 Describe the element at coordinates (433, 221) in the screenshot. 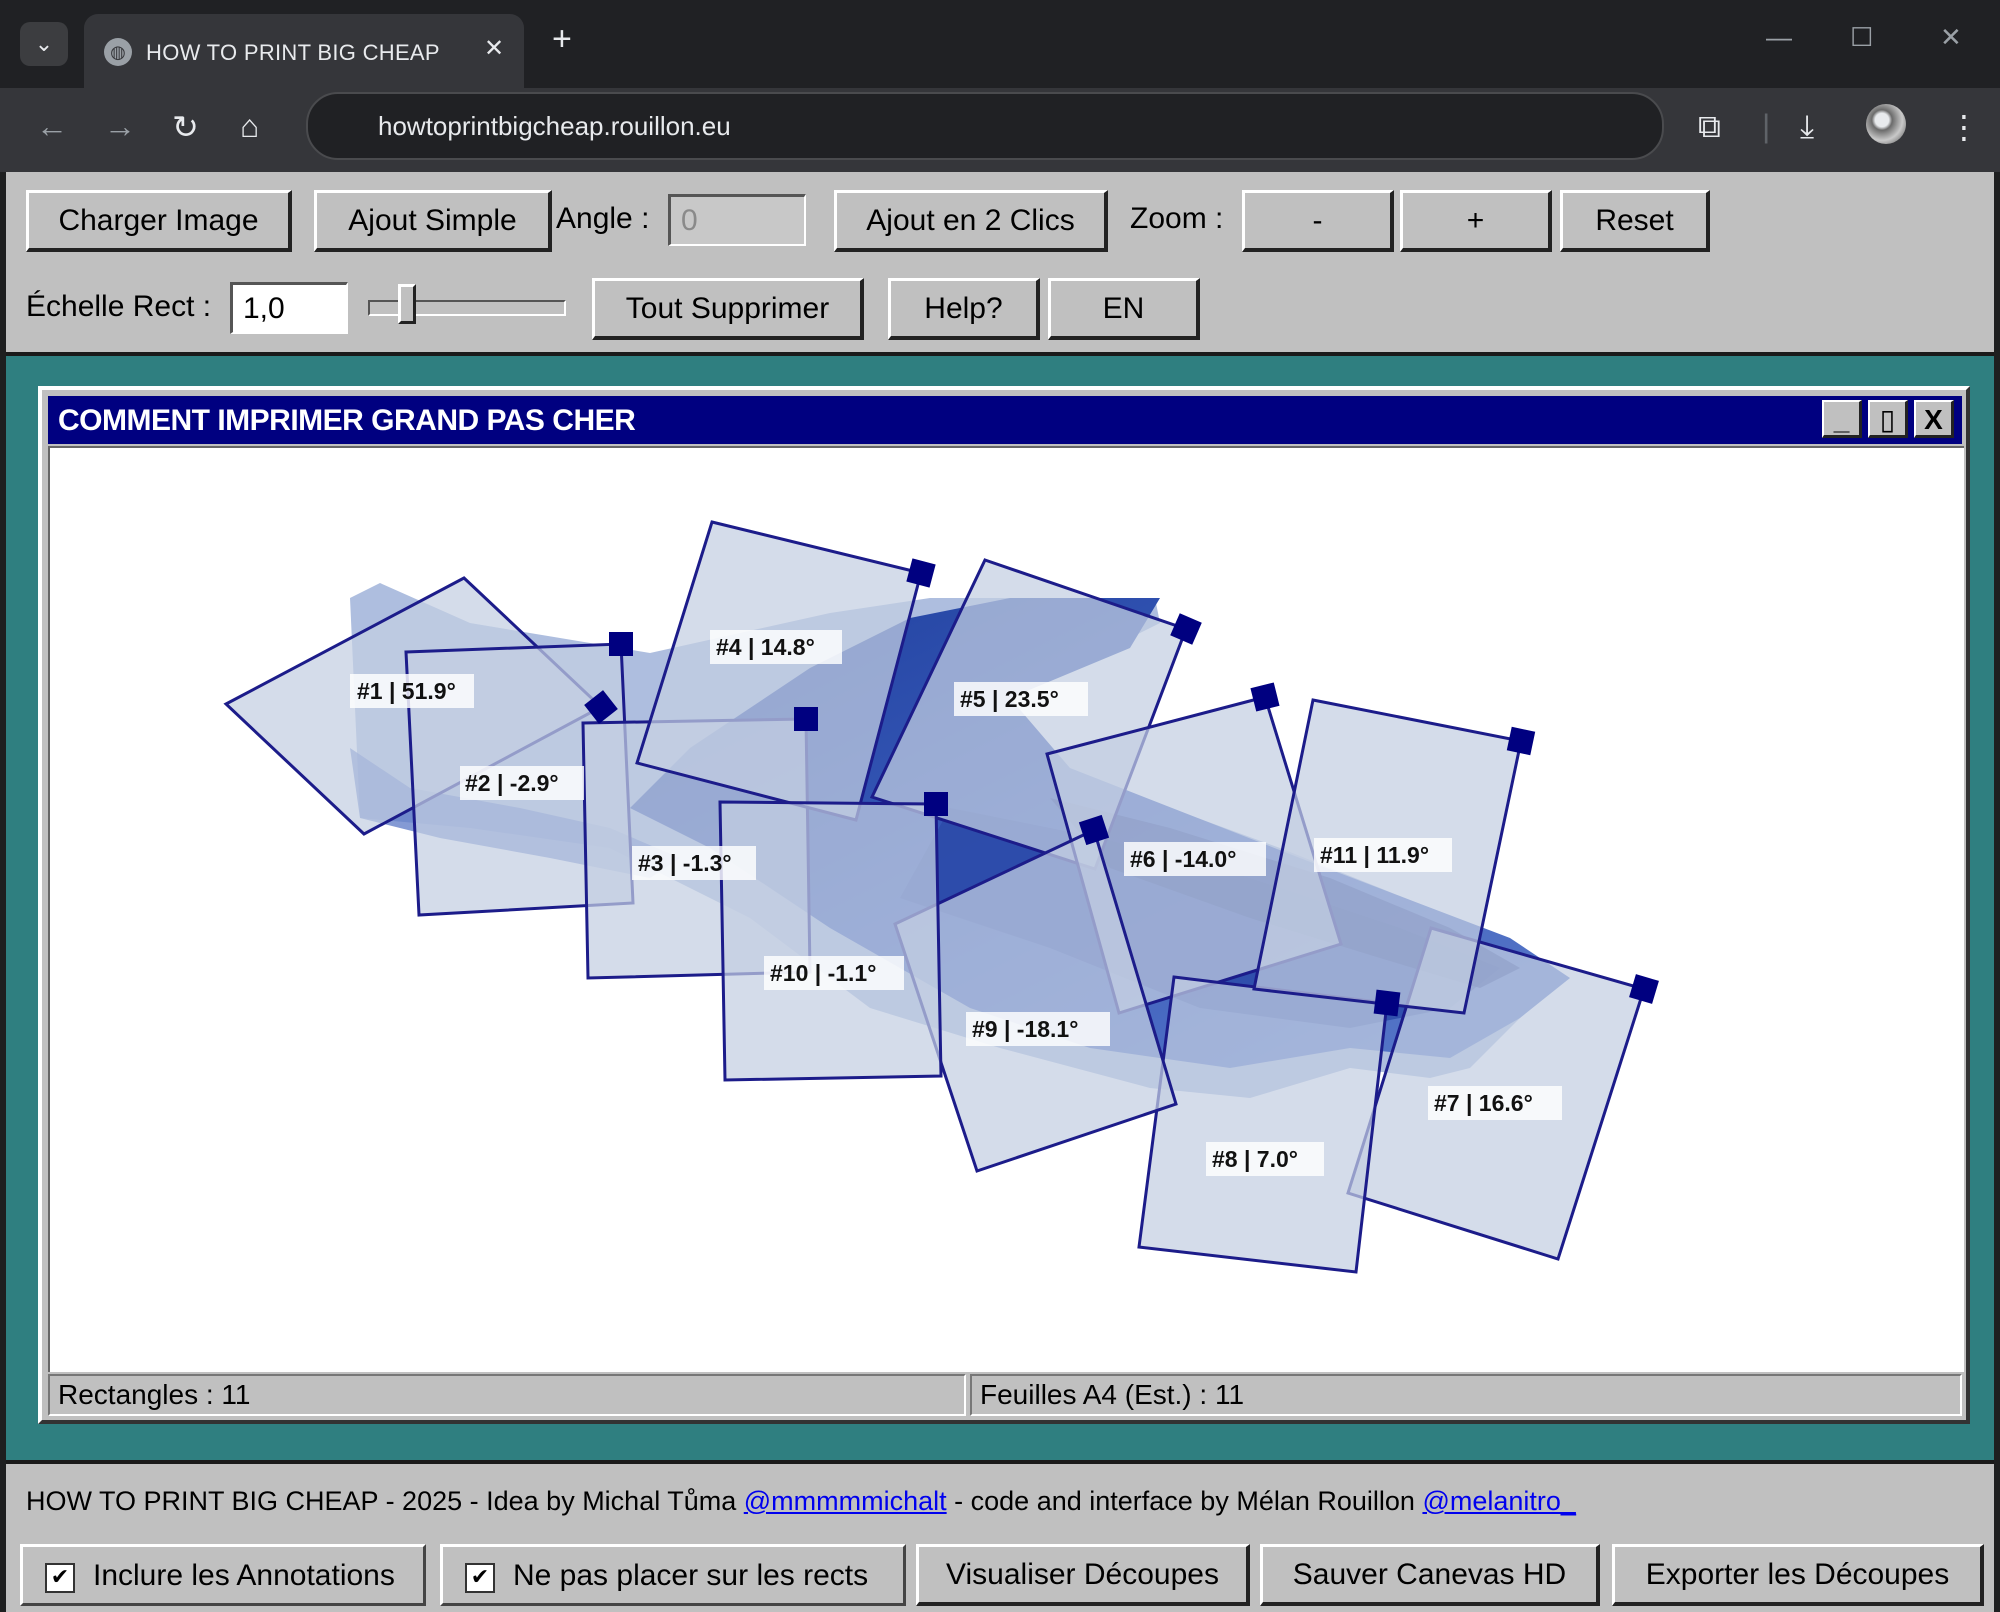

I see `simple-add-button: Ajout Simple` at that location.